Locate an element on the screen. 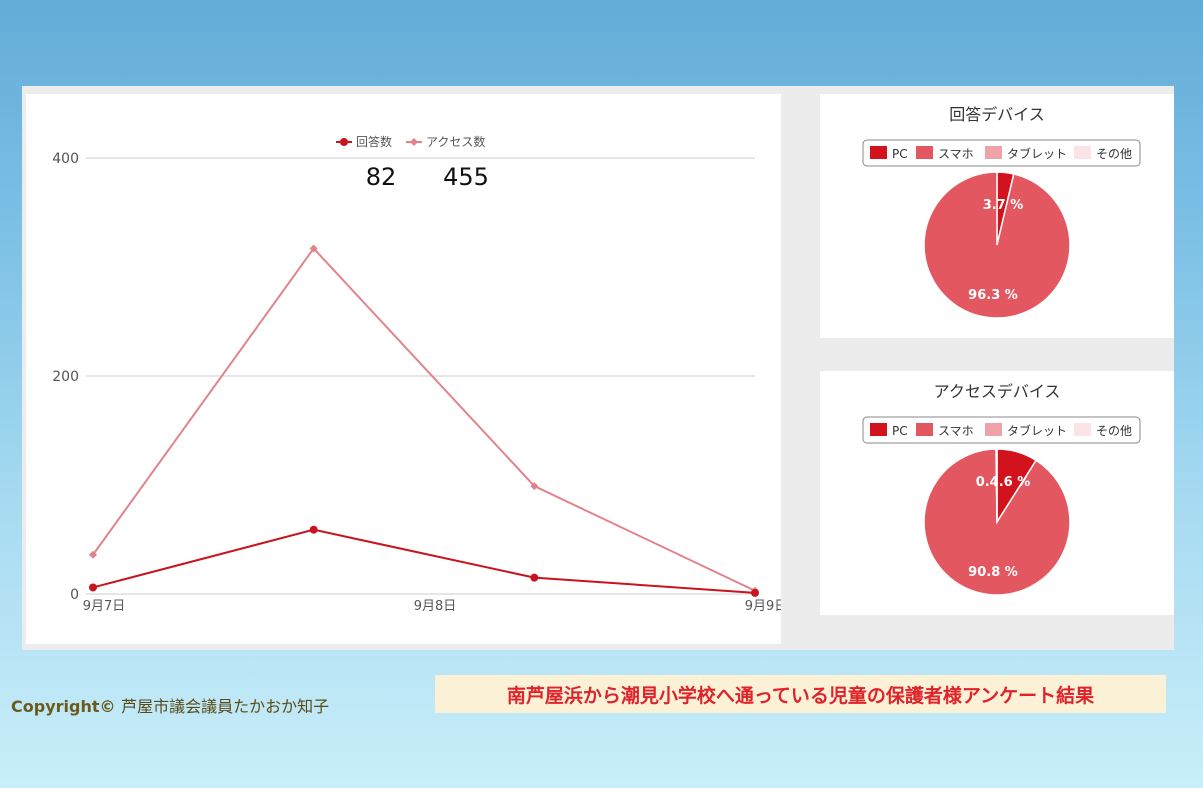 This screenshot has width=1203, height=788. access-device-panel: アクセスデバイス PC スマホ タブレット その他 0.4.6 % 90.8 % is located at coordinates (997, 493).